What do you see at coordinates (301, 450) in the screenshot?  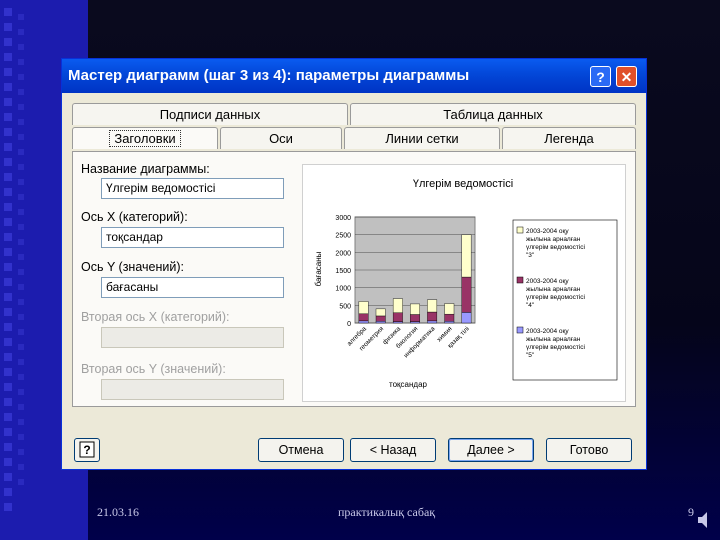 I see `cancel-button: Отмена` at bounding box center [301, 450].